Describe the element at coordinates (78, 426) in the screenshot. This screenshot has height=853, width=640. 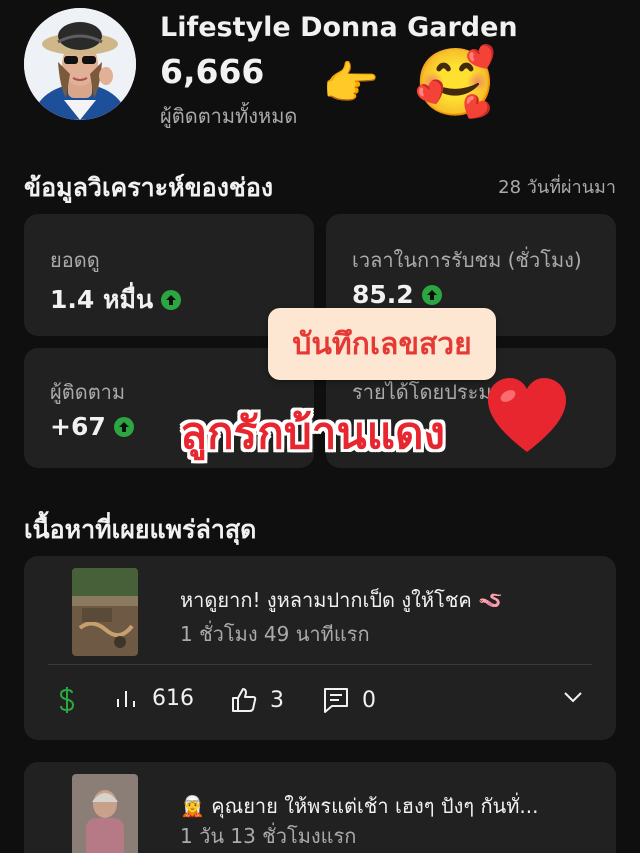
I see `subscribers-gained-number: +67` at that location.